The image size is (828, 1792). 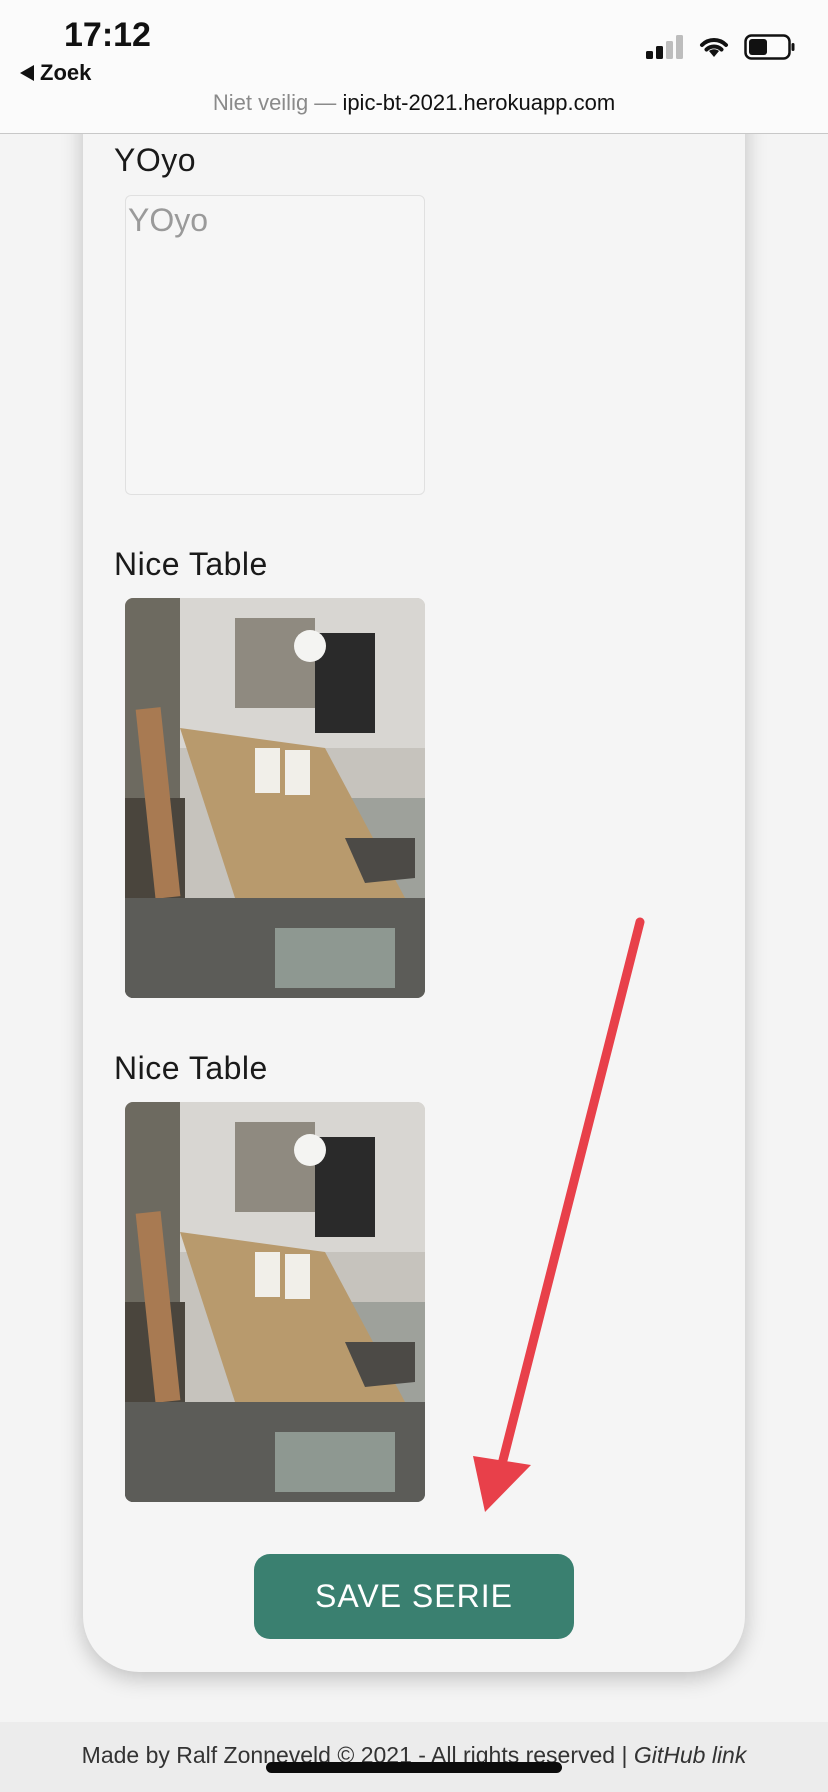 What do you see at coordinates (274, 102) in the screenshot?
I see `insecure-label: Niet veilig —` at bounding box center [274, 102].